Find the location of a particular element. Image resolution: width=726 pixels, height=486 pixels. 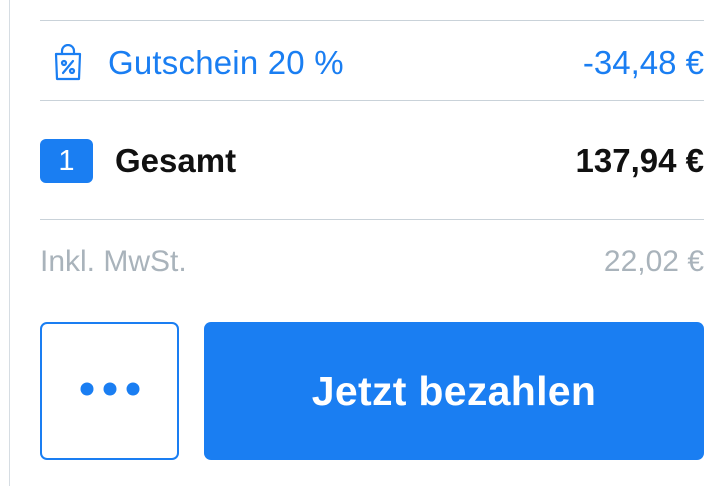

panel-left-border is located at coordinates (5, 243).